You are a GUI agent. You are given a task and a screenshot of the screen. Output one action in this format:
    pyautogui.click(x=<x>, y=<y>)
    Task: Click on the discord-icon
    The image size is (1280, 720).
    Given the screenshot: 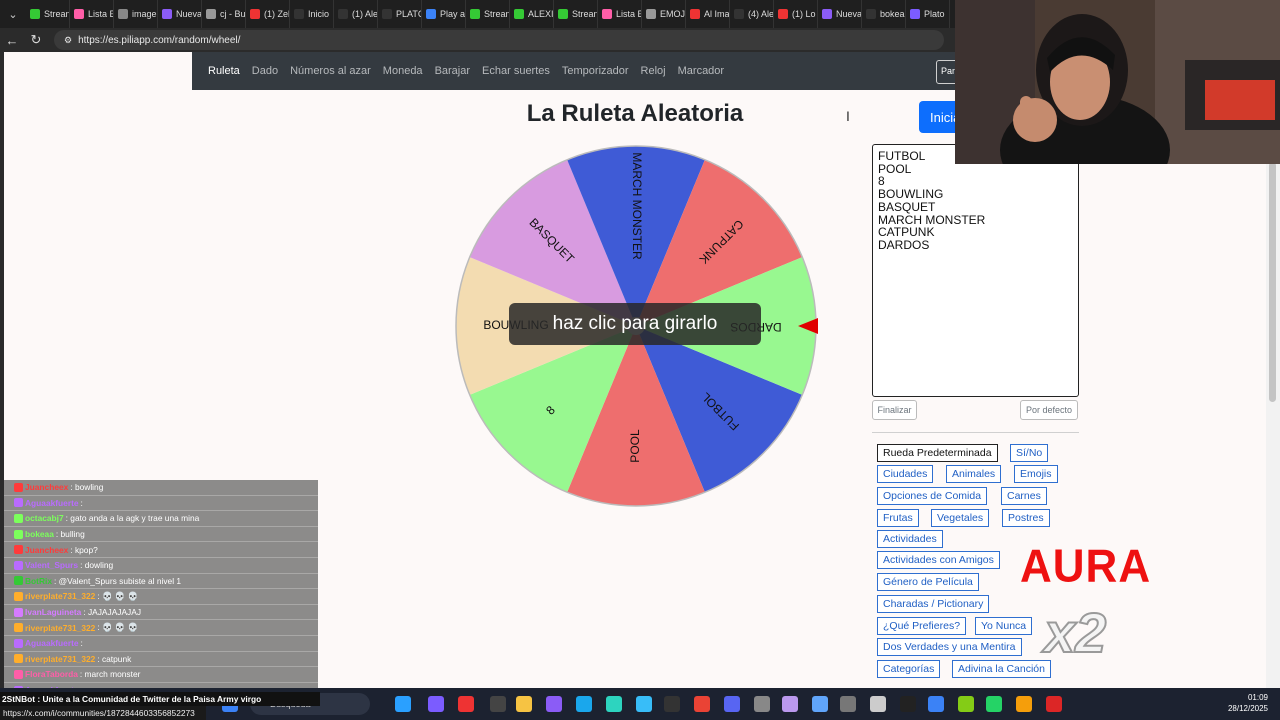 What is the action you would take?
    pyautogui.click(x=732, y=704)
    